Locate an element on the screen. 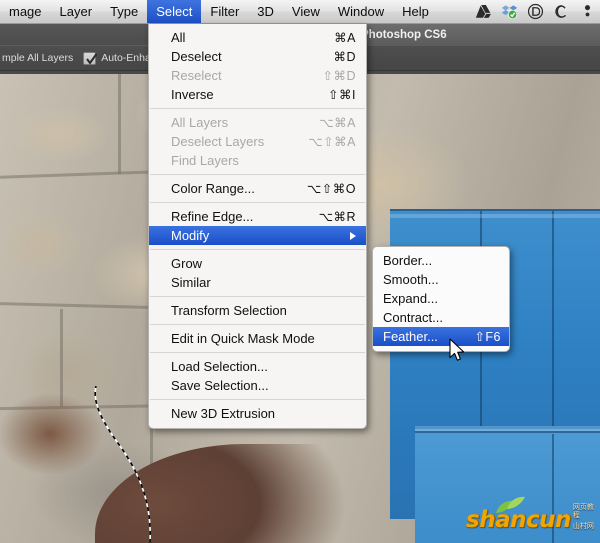 The image size is (600, 543). menubar-item-type: Type is located at coordinates (124, 11).